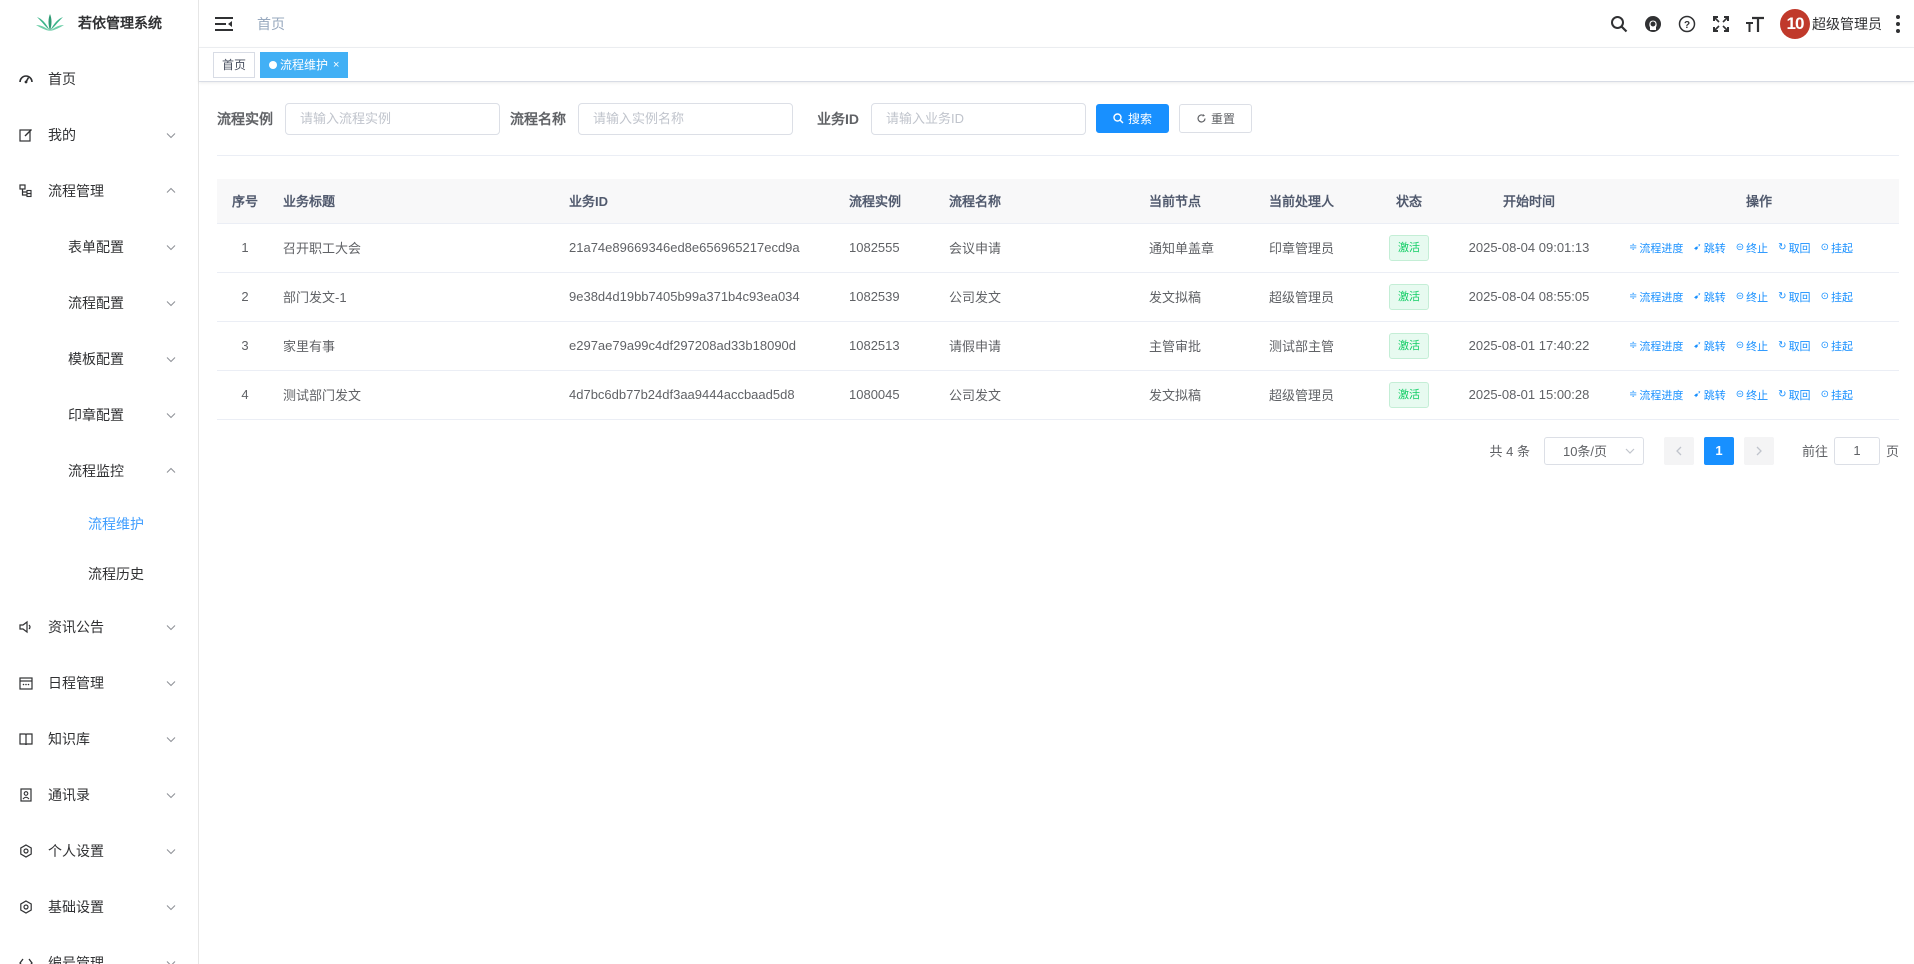  Describe the element at coordinates (1619, 24) in the screenshot. I see `search-tool` at that location.